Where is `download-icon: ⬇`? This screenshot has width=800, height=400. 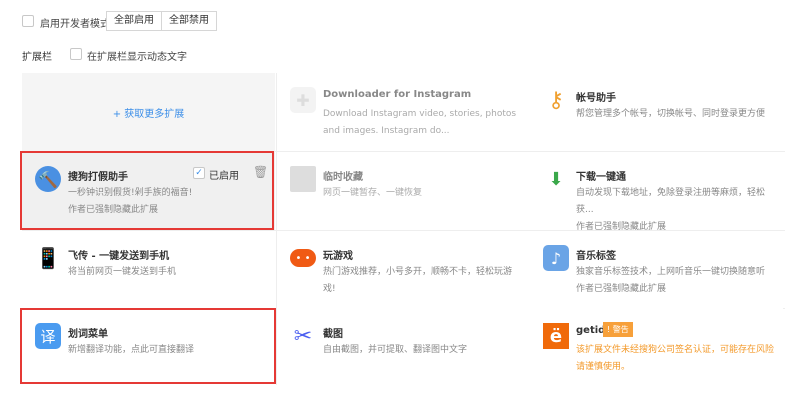 download-icon: ⬇ is located at coordinates (556, 179).